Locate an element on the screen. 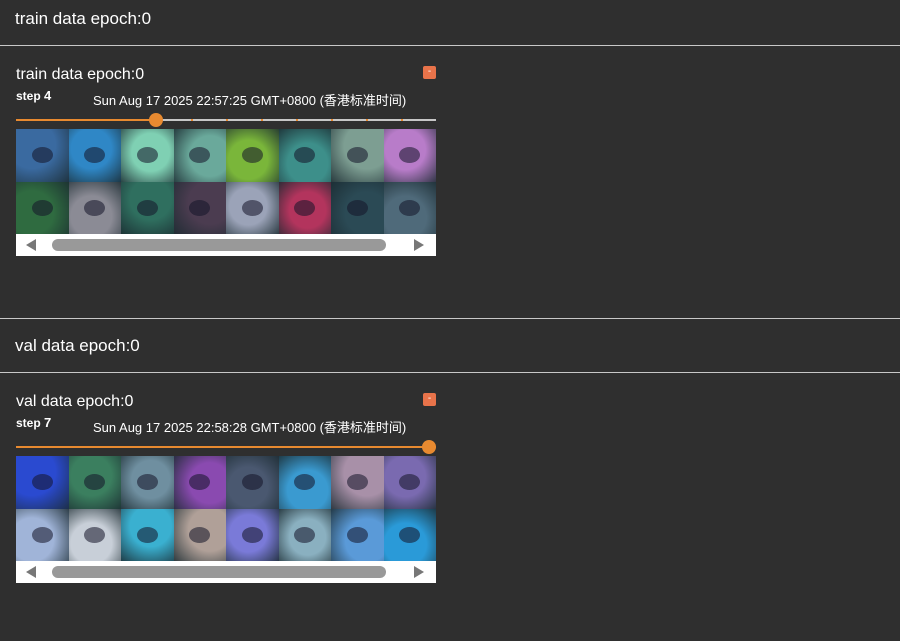  val-section-header: val data epoch:0 is located at coordinates (450, 350).